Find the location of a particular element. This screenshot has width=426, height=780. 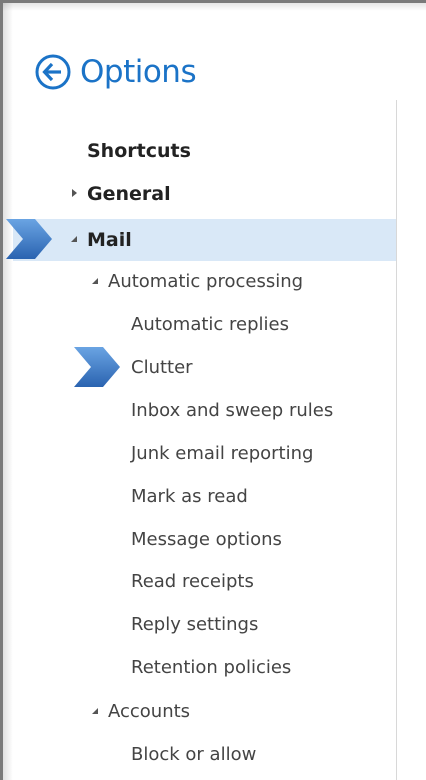

nav-item-mark-as-read: Mark as read is located at coordinates (189, 497).